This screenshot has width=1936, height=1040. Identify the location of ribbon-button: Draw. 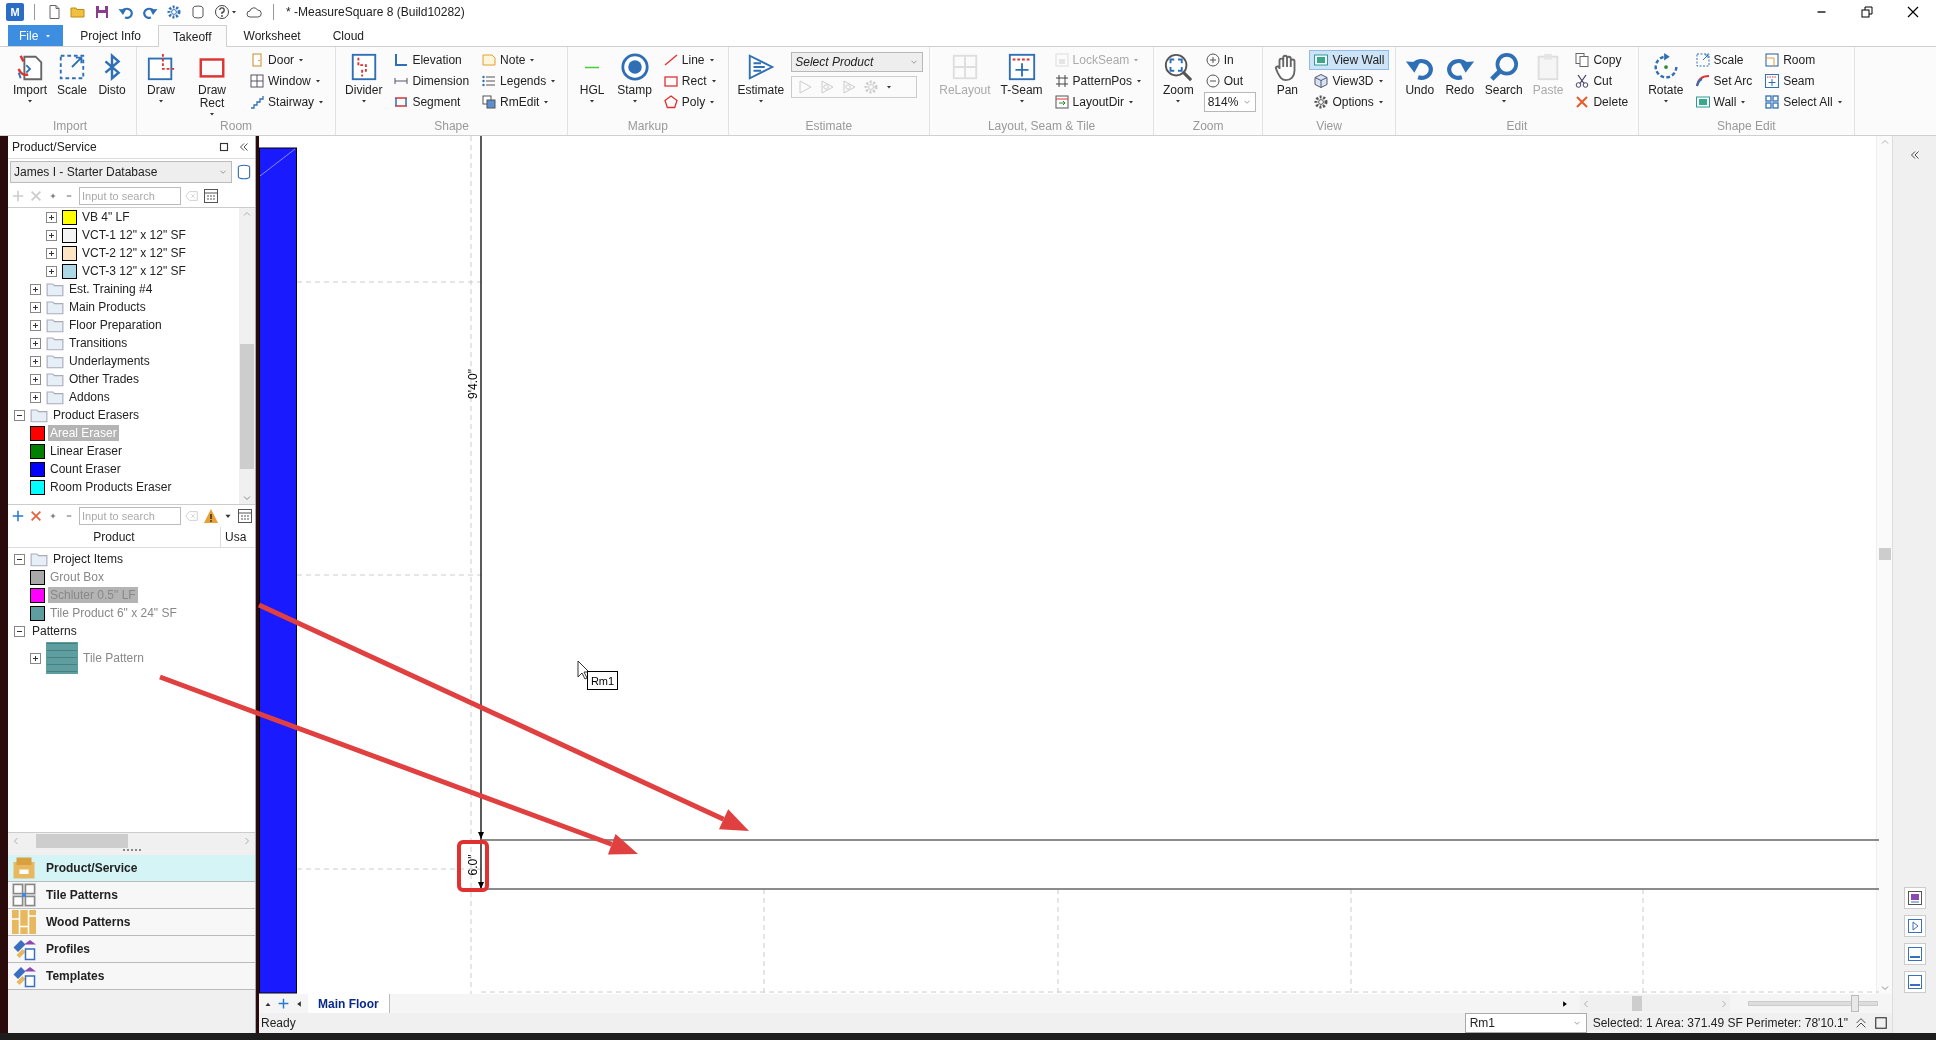
(161, 82).